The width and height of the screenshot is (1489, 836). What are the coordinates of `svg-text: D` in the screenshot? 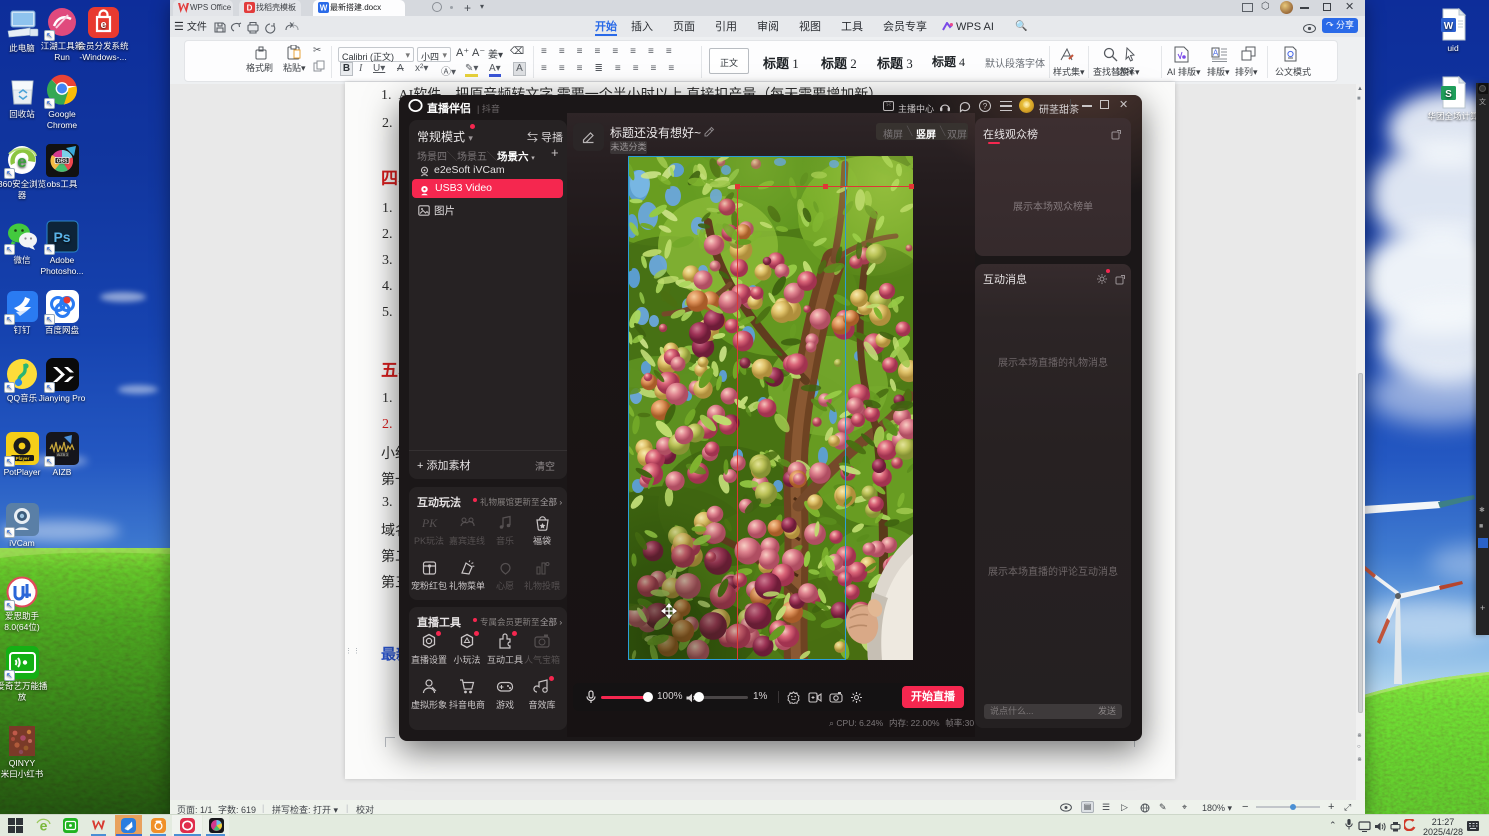 It's located at (250, 8).